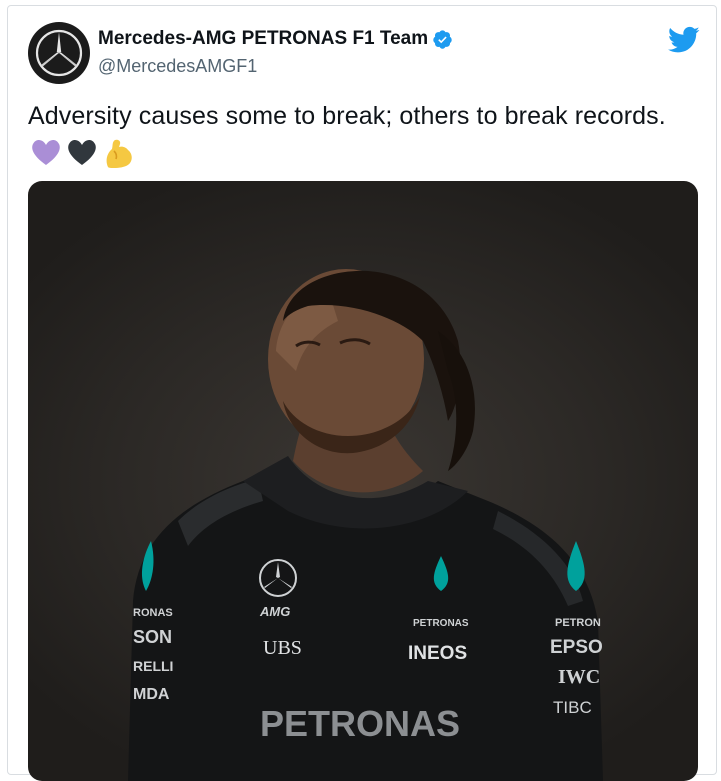 The height and width of the screenshot is (781, 721). Describe the element at coordinates (46, 152) in the screenshot. I see `purple-heart-icon` at that location.